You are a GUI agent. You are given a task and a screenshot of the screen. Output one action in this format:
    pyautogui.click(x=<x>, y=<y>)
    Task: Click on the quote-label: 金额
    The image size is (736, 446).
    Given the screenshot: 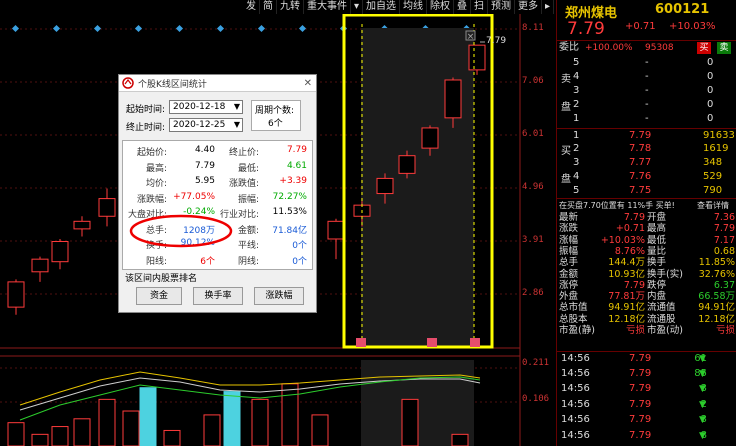 What is the action you would take?
    pyautogui.click(x=569, y=274)
    